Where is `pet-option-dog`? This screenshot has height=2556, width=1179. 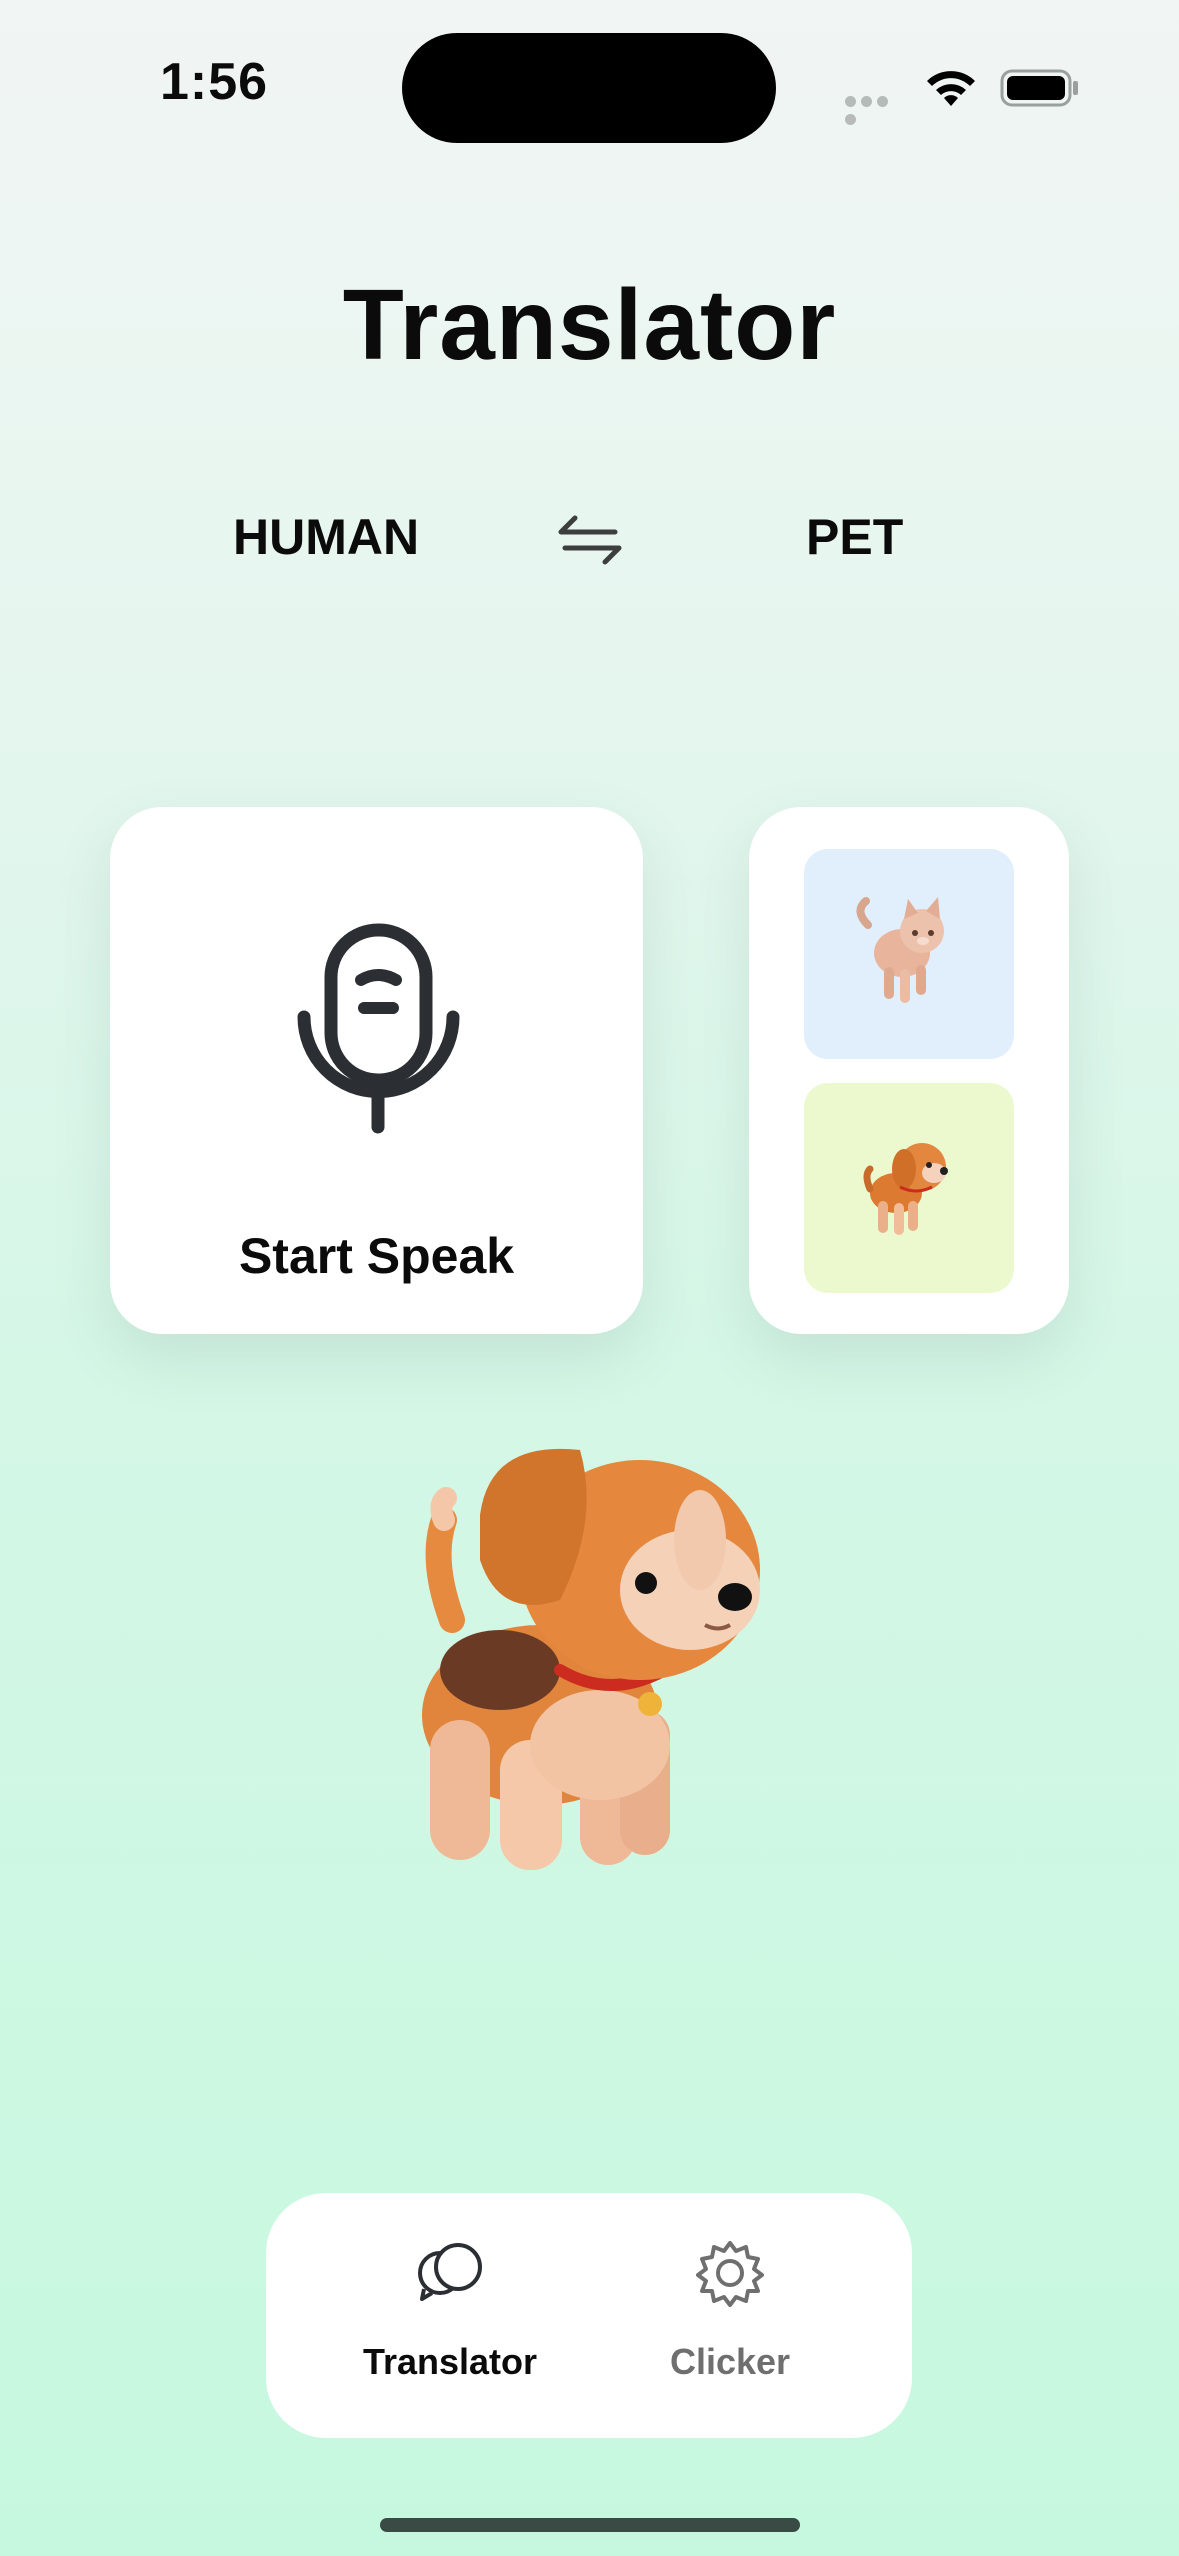
pet-option-dog is located at coordinates (909, 1188).